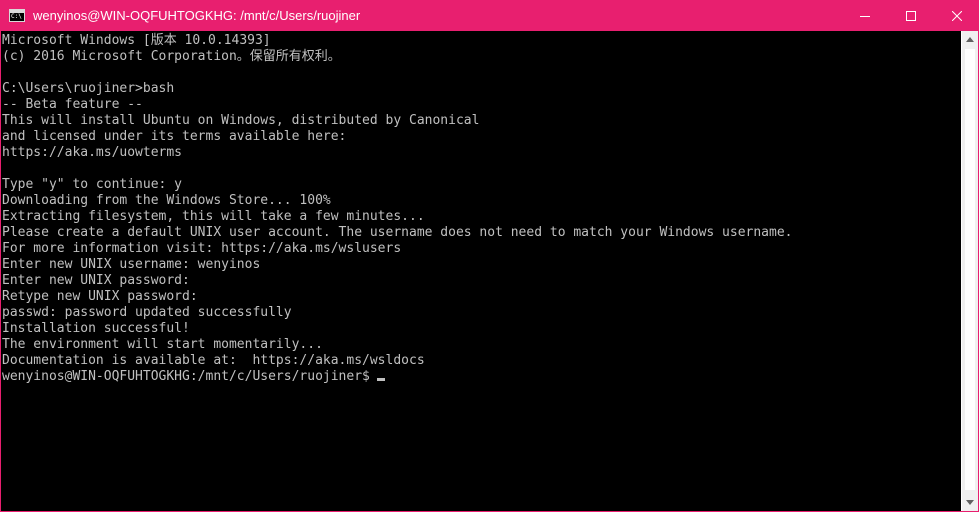 This screenshot has height=512, width=979. Describe the element at coordinates (136, 40) in the screenshot. I see `console-line: Microsoft Windows [版本 10.0.14393]` at that location.